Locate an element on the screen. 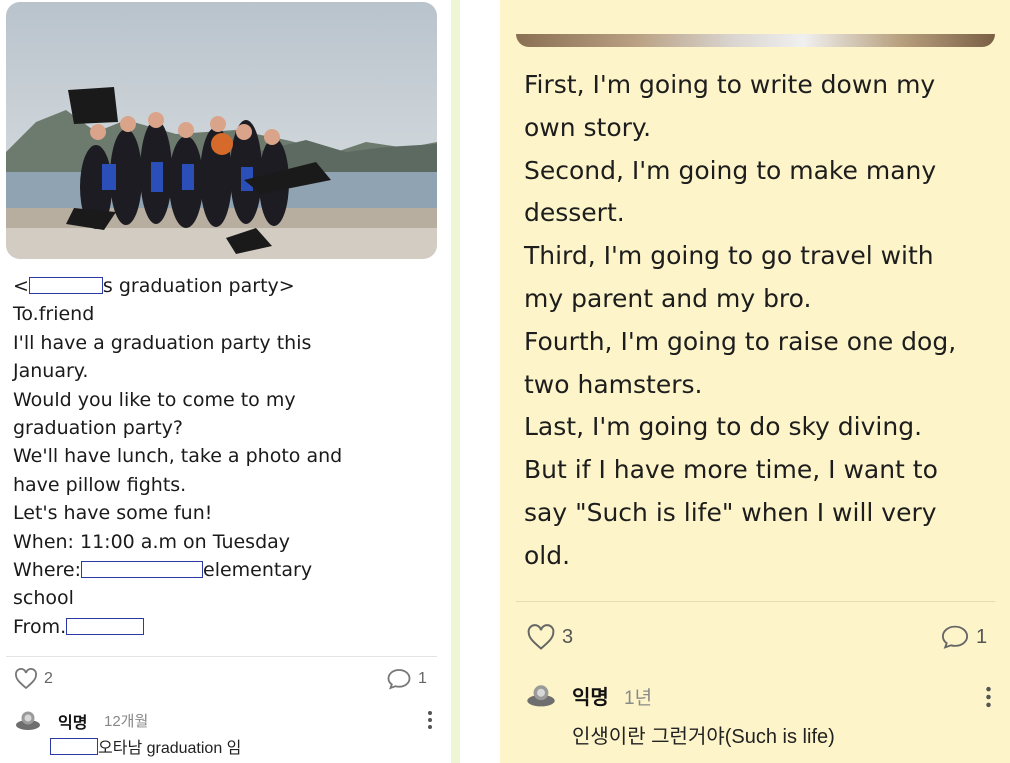  post-line: dessert. is located at coordinates (574, 213).